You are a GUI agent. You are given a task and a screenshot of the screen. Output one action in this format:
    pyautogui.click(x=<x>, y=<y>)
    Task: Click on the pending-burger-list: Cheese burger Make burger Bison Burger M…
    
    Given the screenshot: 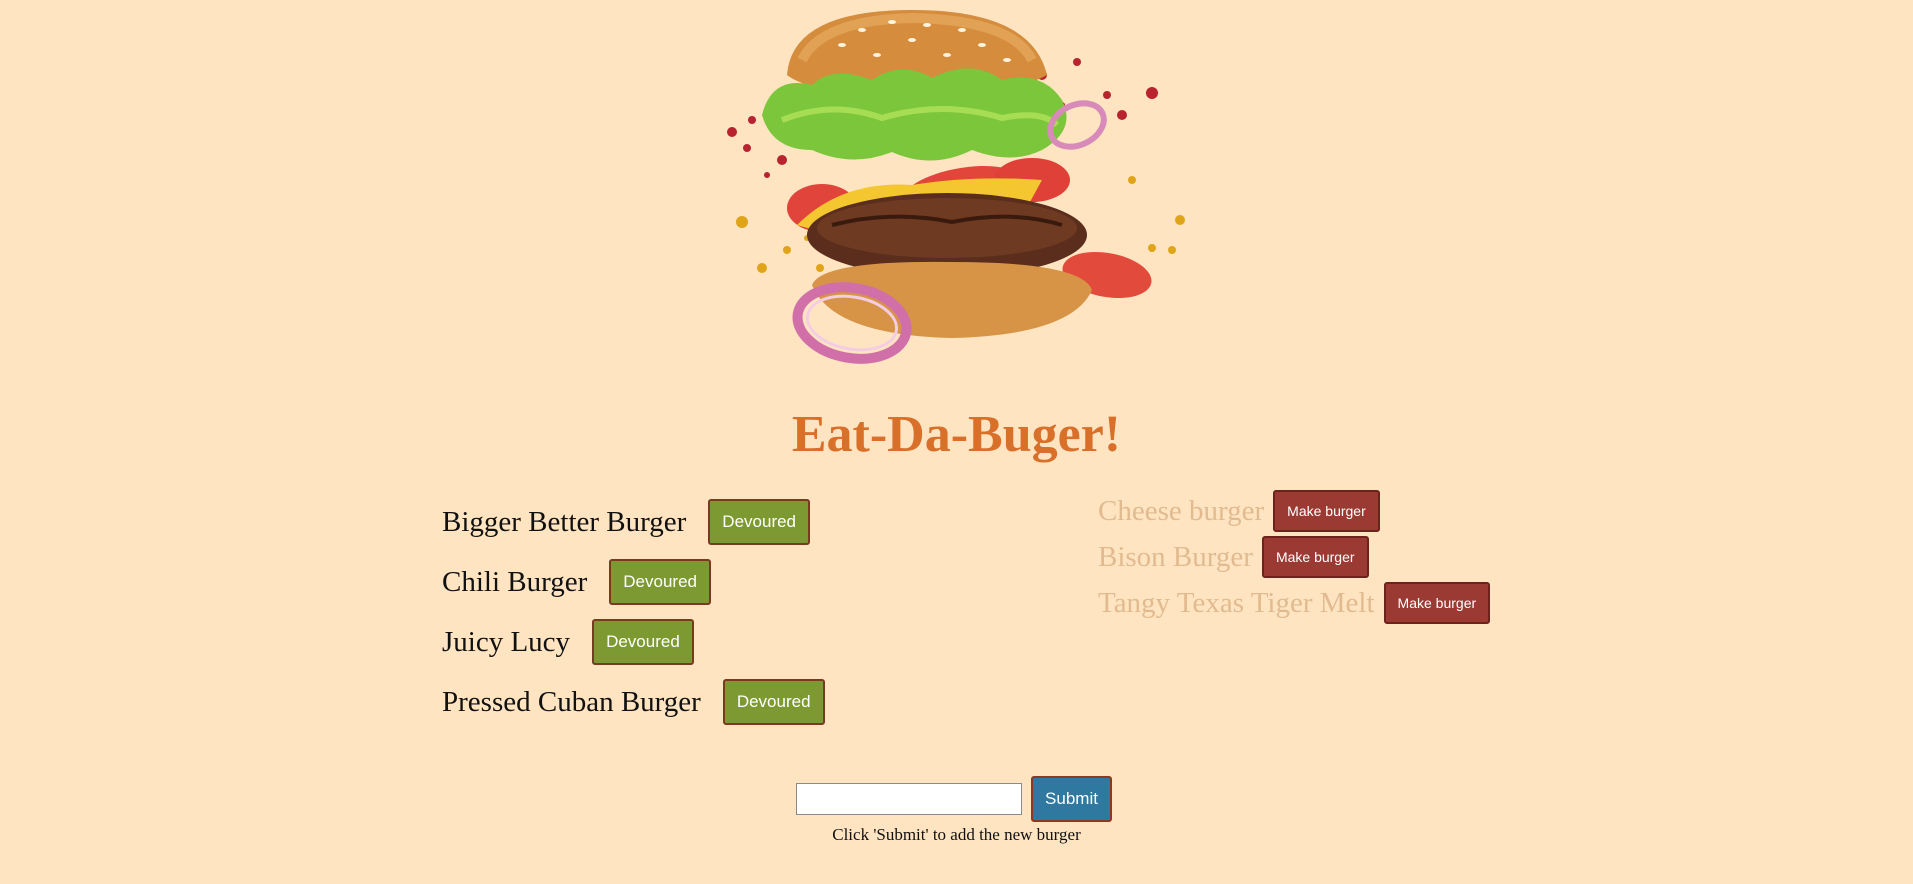 What is the action you would take?
    pyautogui.click(x=1294, y=557)
    